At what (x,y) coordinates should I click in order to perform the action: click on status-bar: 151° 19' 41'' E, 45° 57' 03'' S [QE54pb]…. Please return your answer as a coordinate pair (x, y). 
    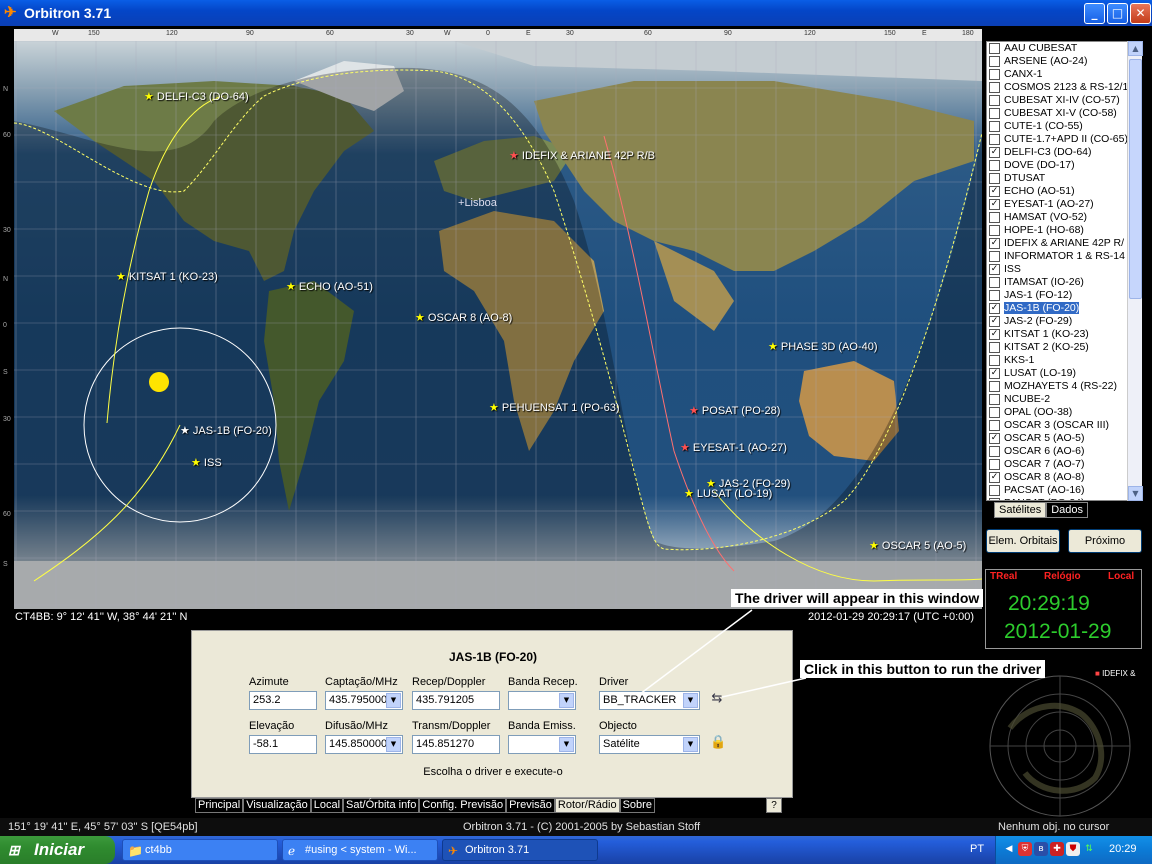
    Looking at the image, I should click on (576, 827).